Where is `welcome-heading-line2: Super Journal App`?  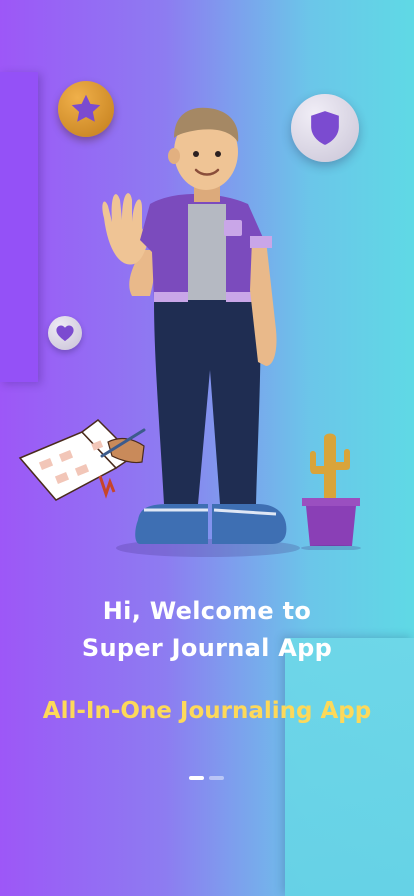 welcome-heading-line2: Super Journal App is located at coordinates (207, 648).